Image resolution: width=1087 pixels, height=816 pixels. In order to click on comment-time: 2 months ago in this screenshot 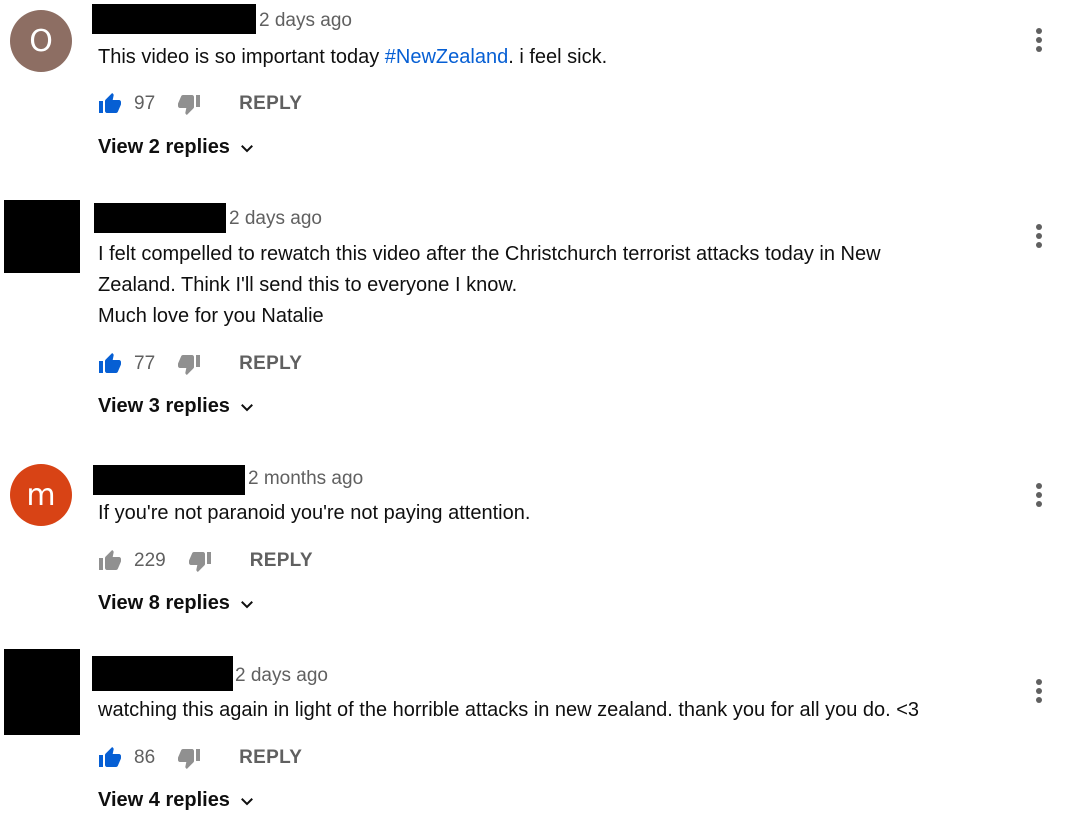, I will do `click(305, 479)`.